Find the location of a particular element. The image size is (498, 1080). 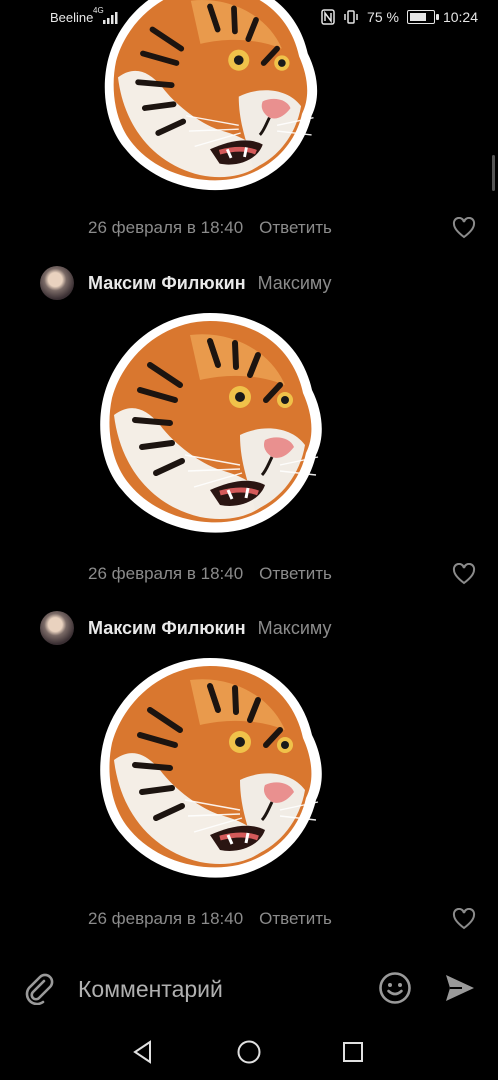

recent-apps-square-icon is located at coordinates (353, 1052).